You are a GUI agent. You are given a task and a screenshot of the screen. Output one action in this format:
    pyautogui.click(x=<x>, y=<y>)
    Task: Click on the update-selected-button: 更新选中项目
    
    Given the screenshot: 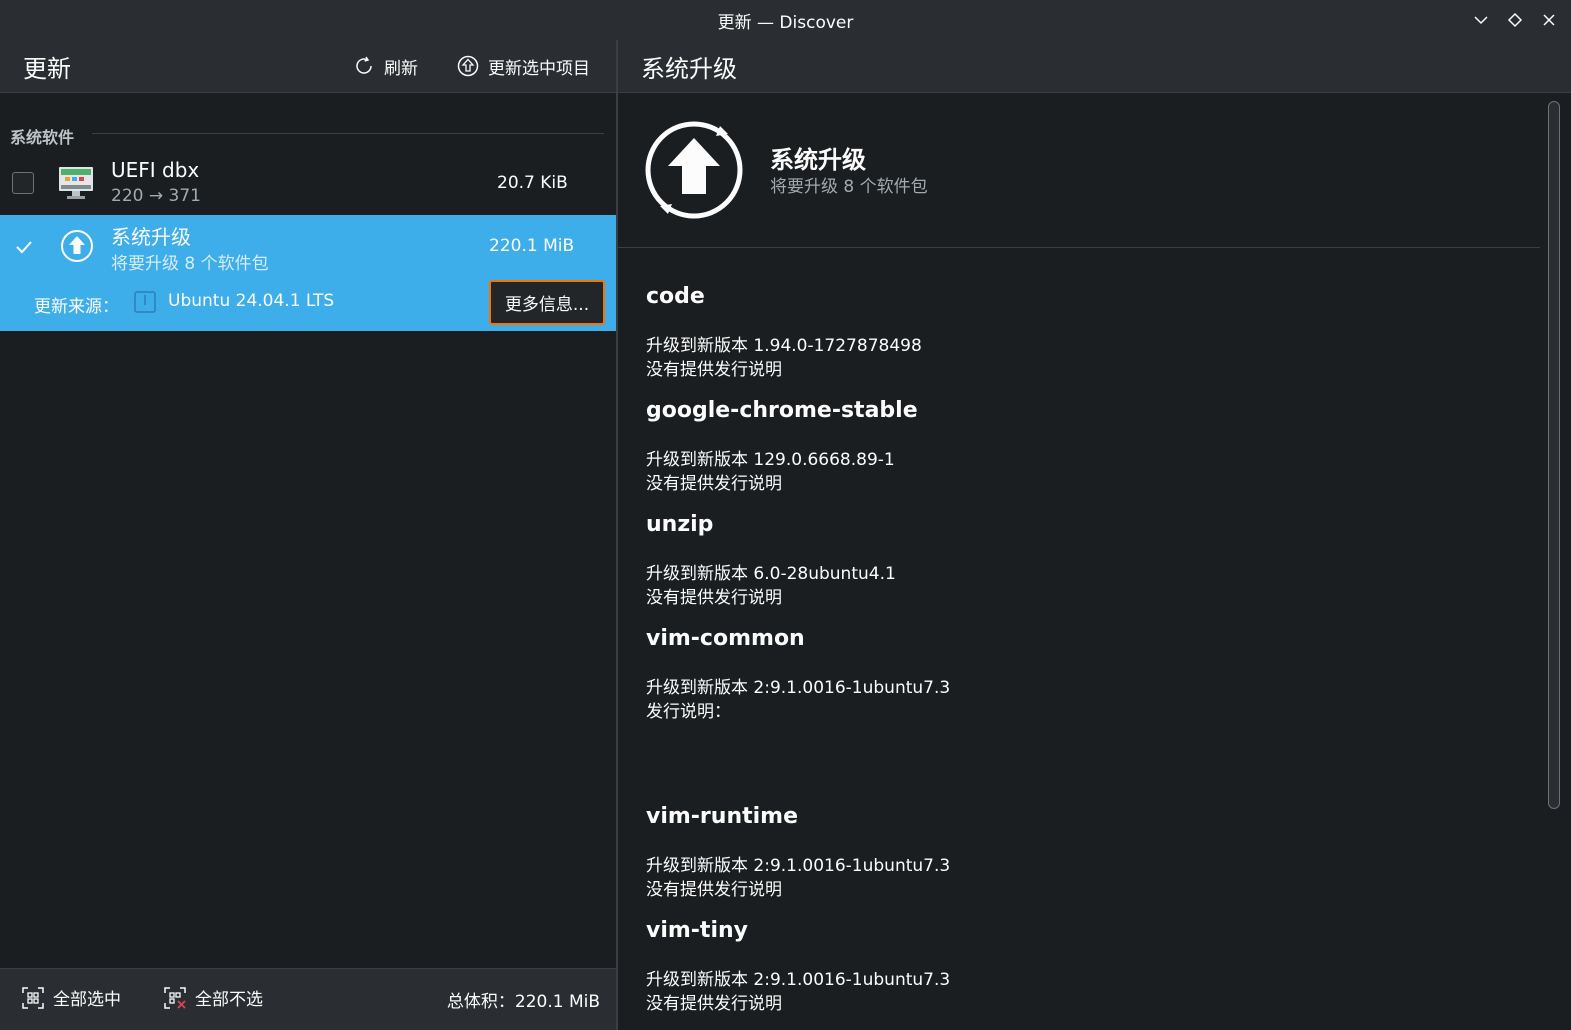 What is the action you would take?
    pyautogui.click(x=523, y=66)
    